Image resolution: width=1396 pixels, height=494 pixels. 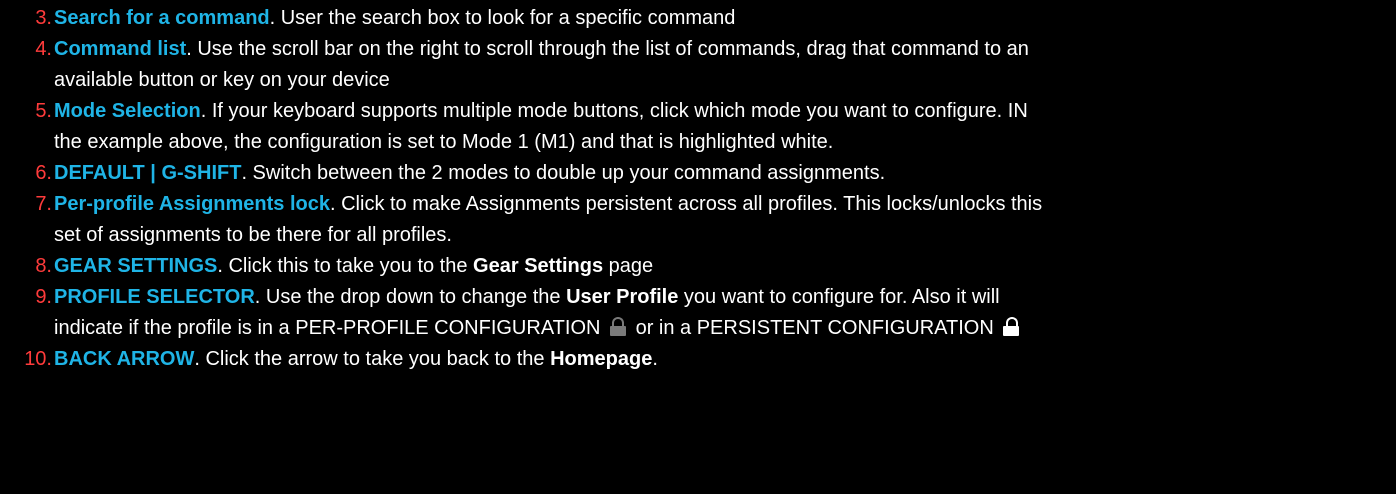 What do you see at coordinates (38, 359) in the screenshot?
I see `item-number: 10.` at bounding box center [38, 359].